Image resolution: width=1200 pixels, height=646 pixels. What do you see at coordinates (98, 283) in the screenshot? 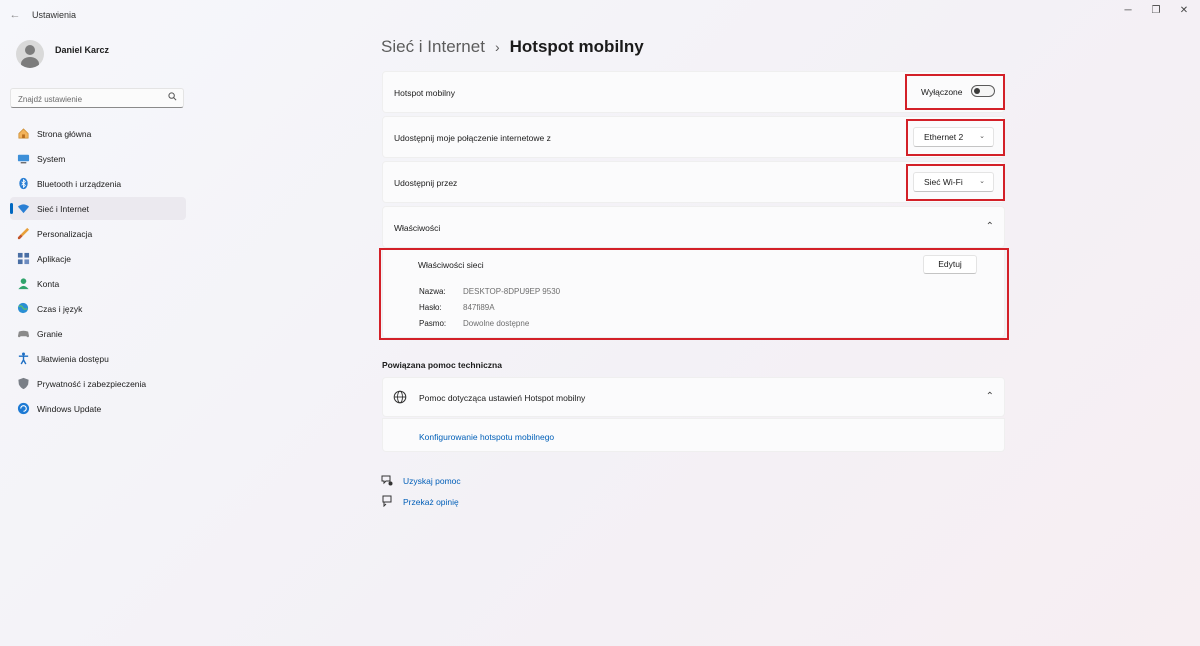
I see `sidebar-item-accounts: Konta` at bounding box center [98, 283].